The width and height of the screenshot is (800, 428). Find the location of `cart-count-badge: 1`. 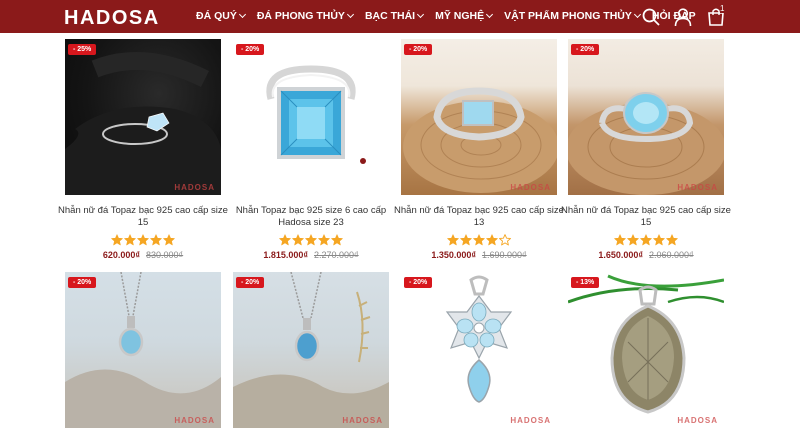

cart-count-badge: 1 is located at coordinates (722, 8).